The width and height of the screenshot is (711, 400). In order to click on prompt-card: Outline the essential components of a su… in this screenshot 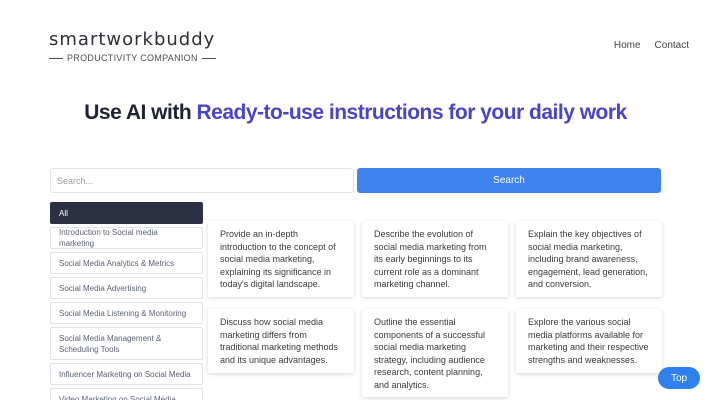, I will do `click(435, 353)`.